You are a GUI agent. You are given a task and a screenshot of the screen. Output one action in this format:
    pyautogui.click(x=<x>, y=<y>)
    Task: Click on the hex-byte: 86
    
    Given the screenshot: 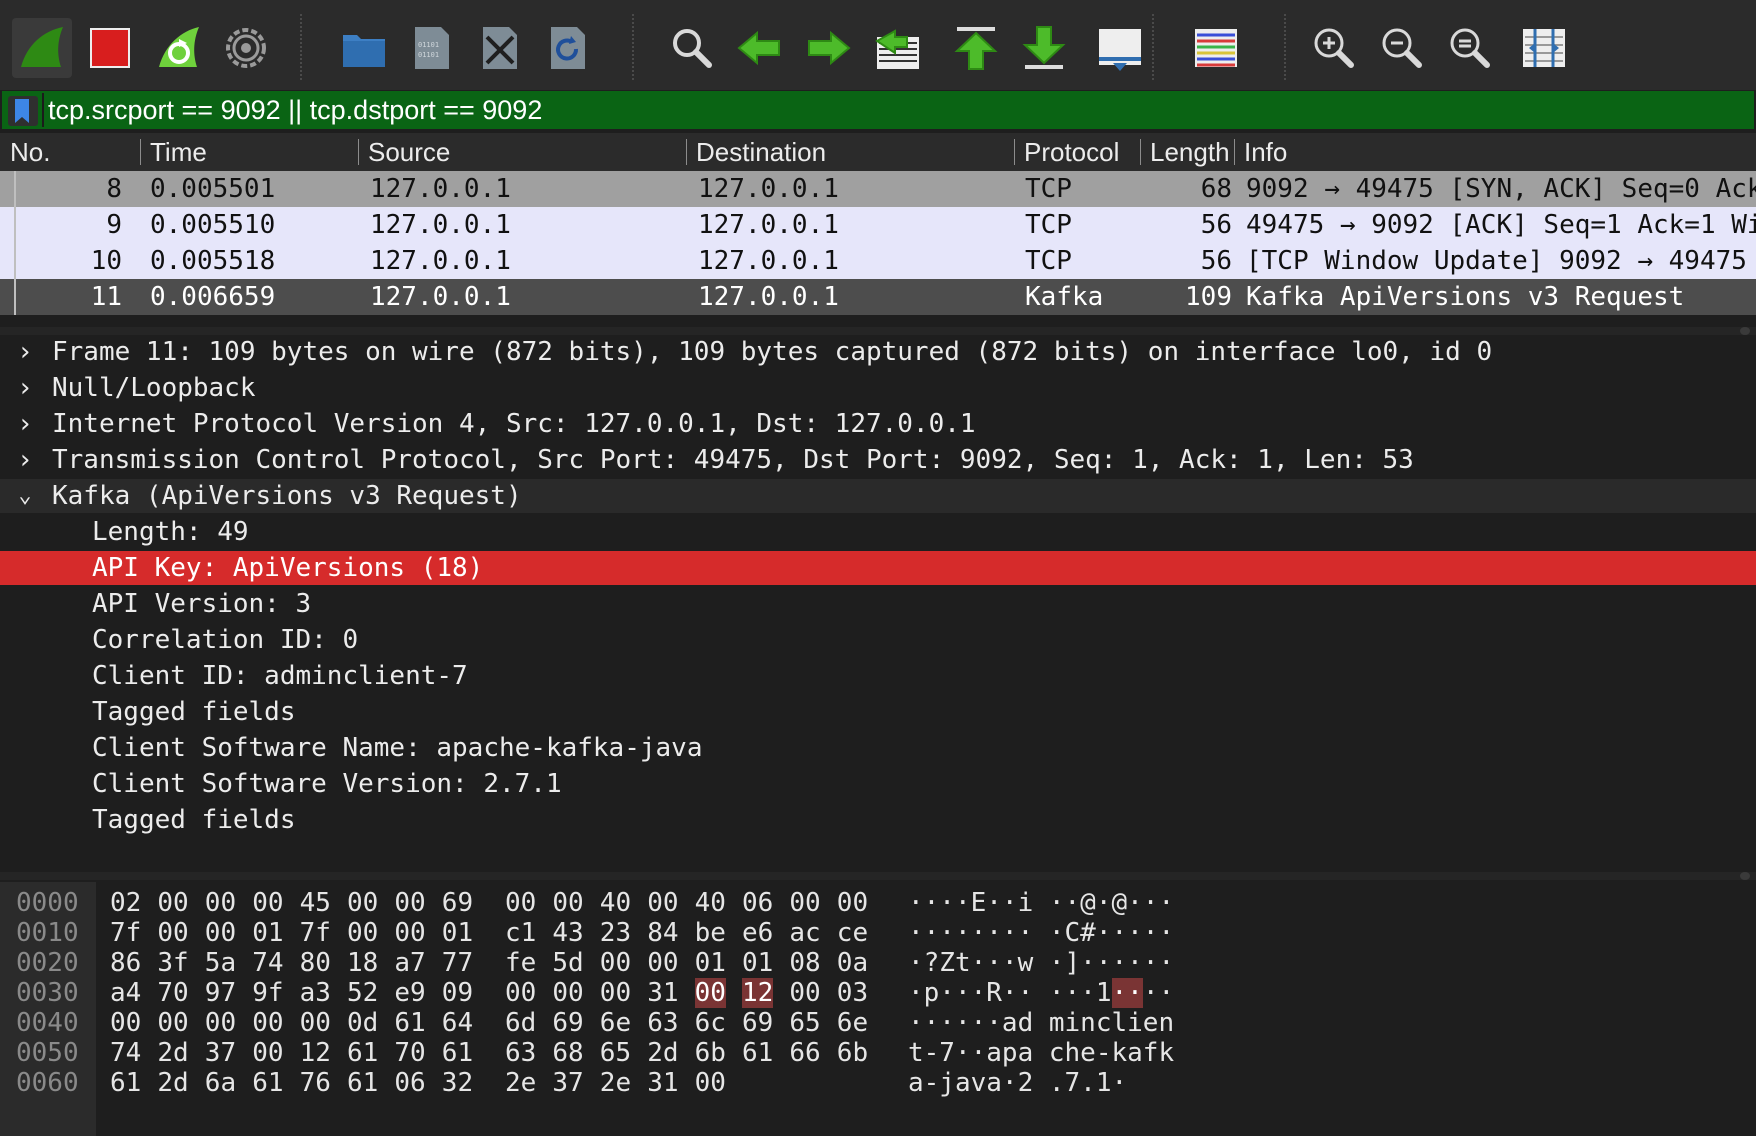 What is the action you would take?
    pyautogui.click(x=125, y=963)
    